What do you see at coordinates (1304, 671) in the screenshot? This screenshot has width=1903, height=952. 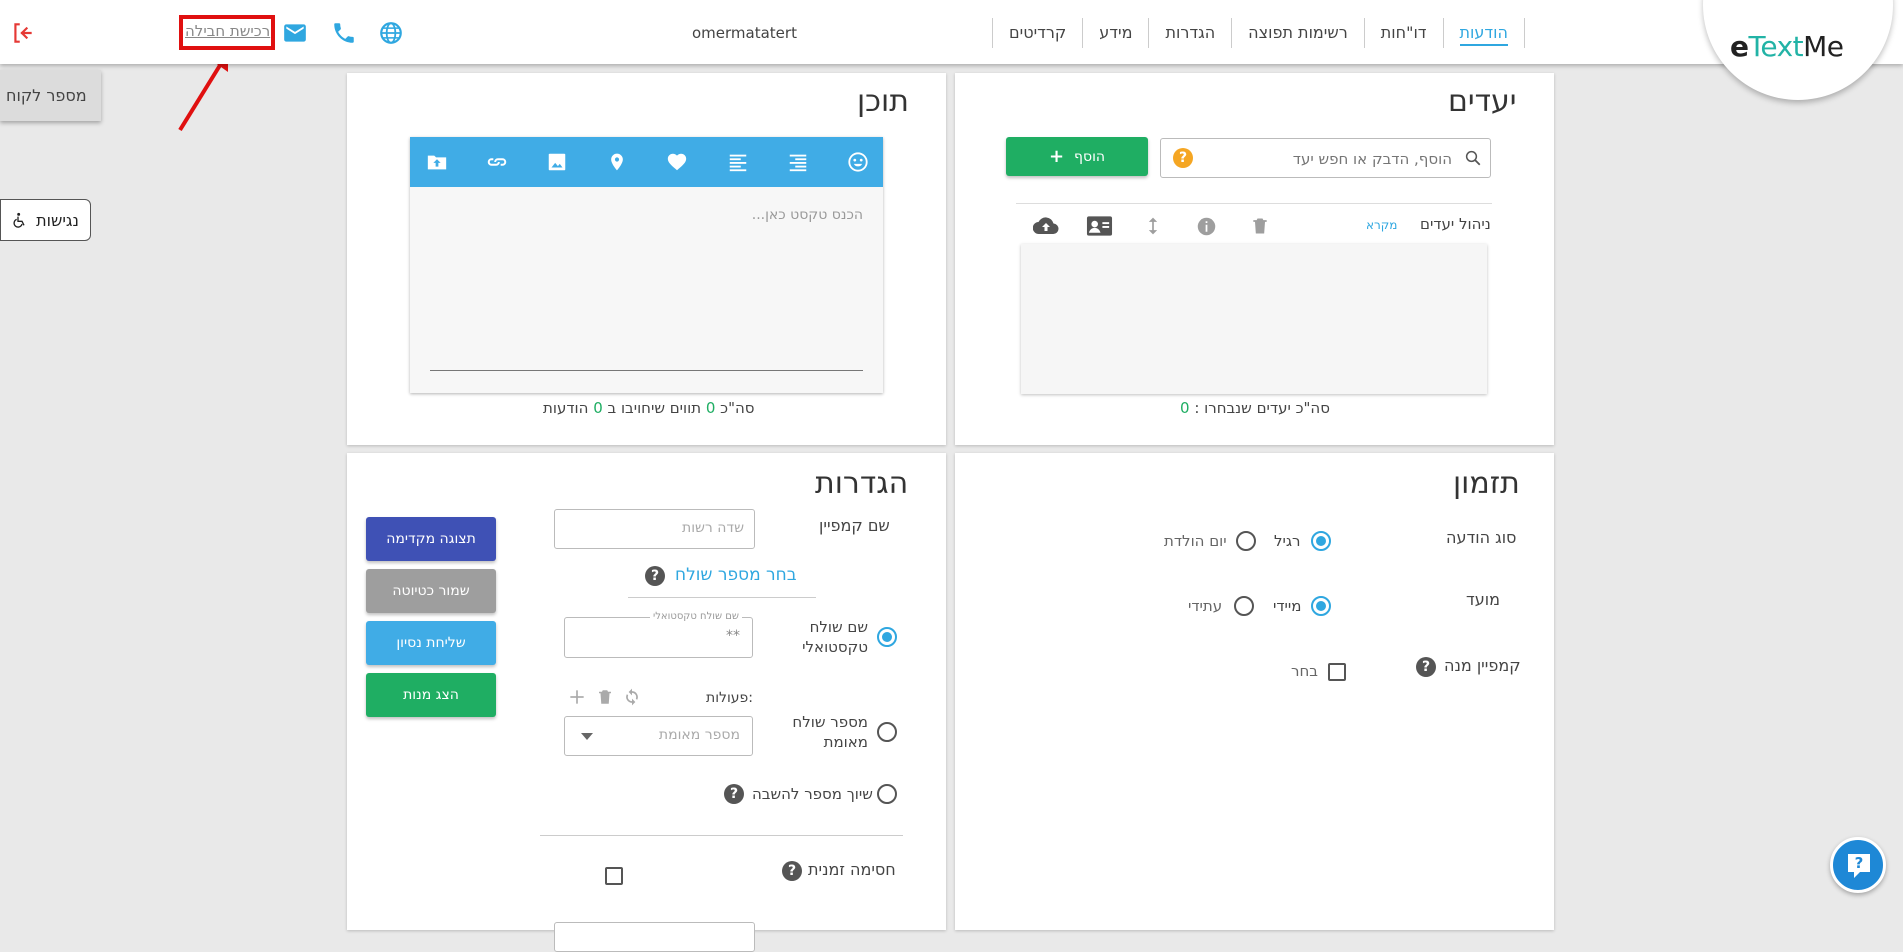 I see `subscription-choose-label: בחר` at bounding box center [1304, 671].